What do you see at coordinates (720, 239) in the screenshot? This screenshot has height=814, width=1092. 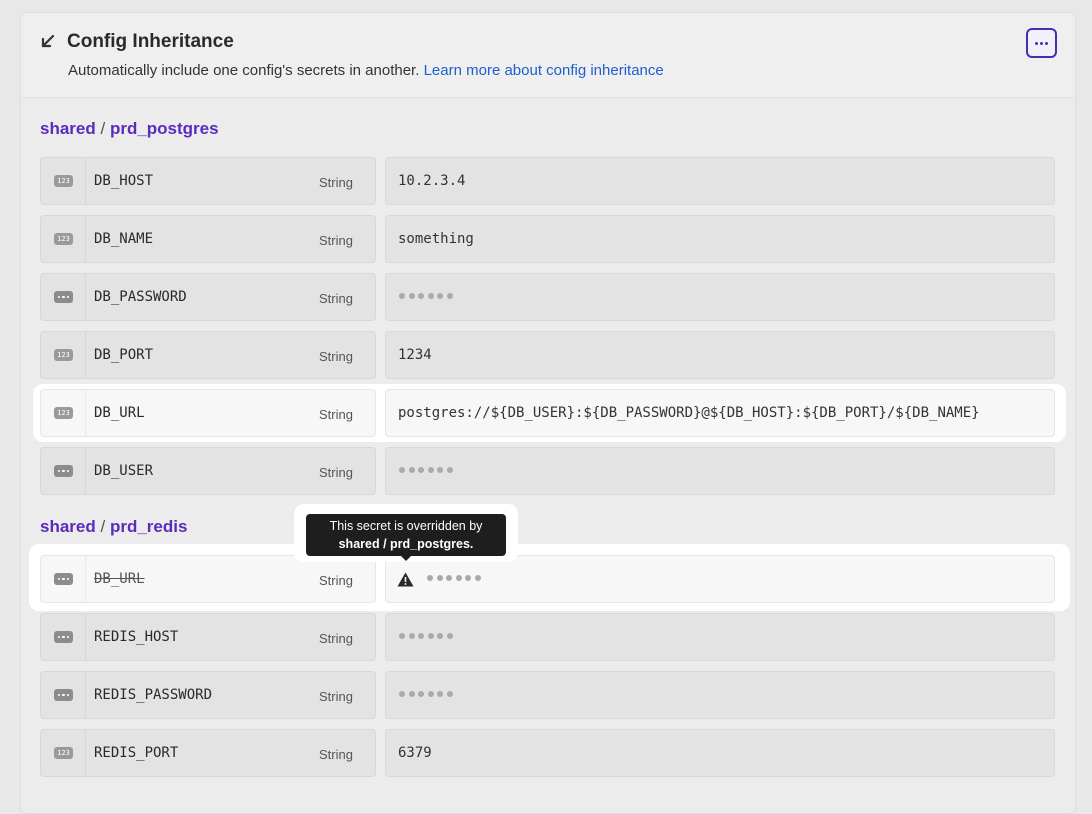 I see `secret-value-field: something` at bounding box center [720, 239].